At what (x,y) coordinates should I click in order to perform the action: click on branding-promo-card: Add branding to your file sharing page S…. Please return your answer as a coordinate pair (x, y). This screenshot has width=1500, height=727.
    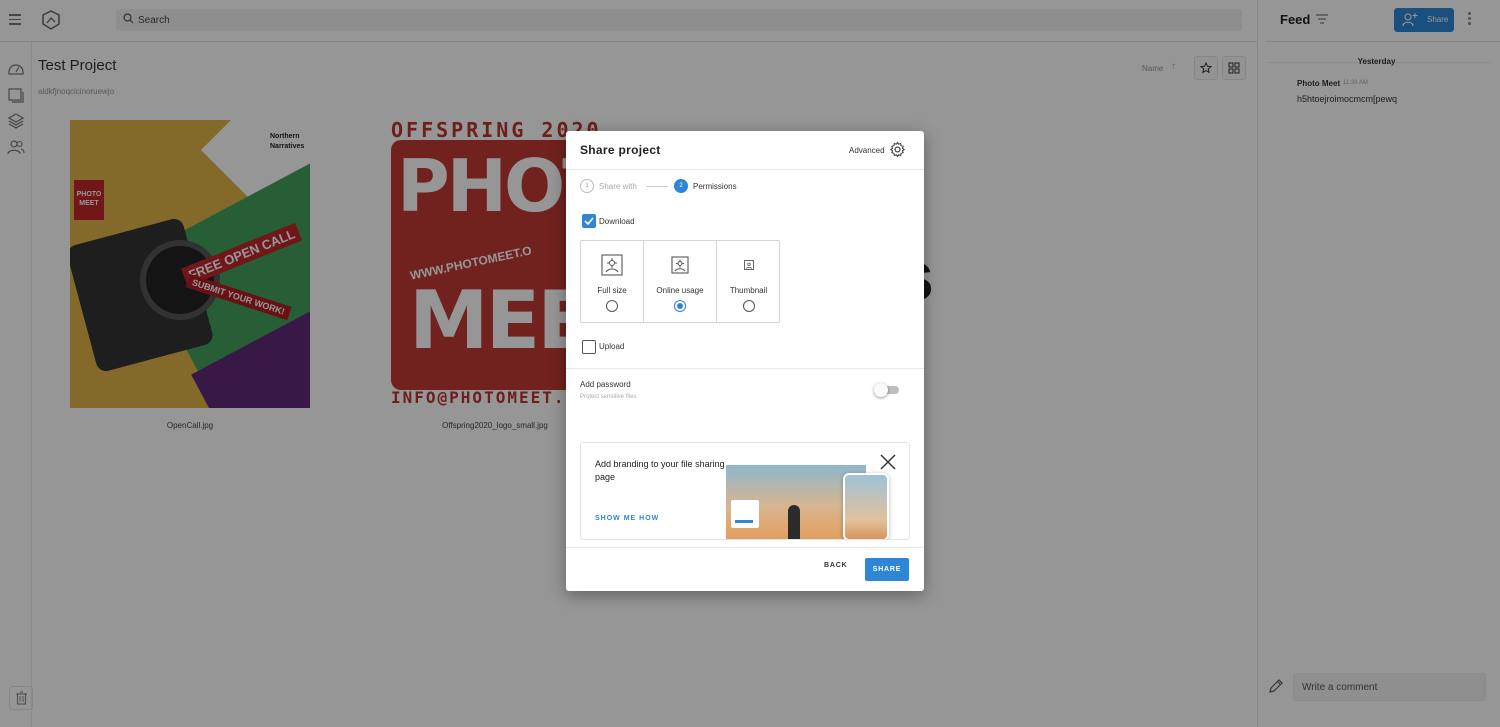
    Looking at the image, I should click on (745, 491).